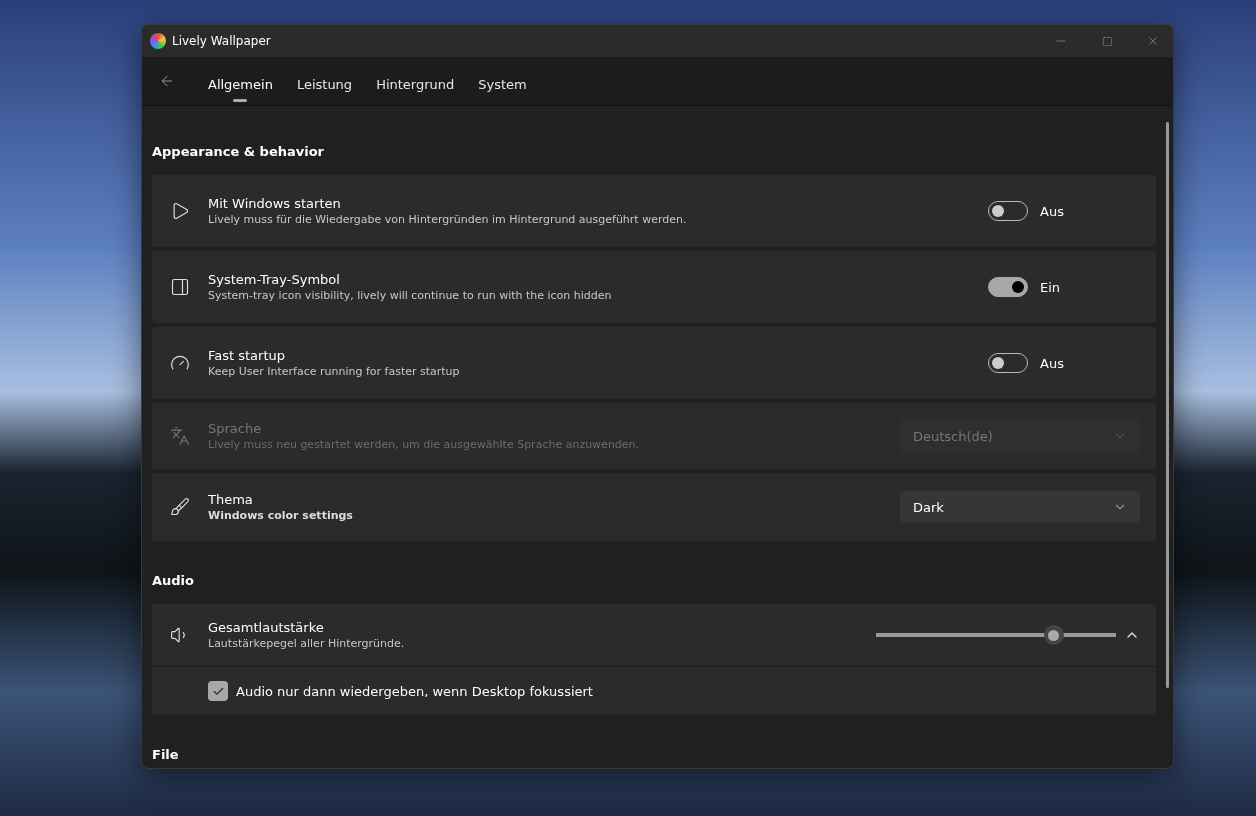 The height and width of the screenshot is (816, 1256). What do you see at coordinates (1153, 41) in the screenshot?
I see `close-icon` at bounding box center [1153, 41].